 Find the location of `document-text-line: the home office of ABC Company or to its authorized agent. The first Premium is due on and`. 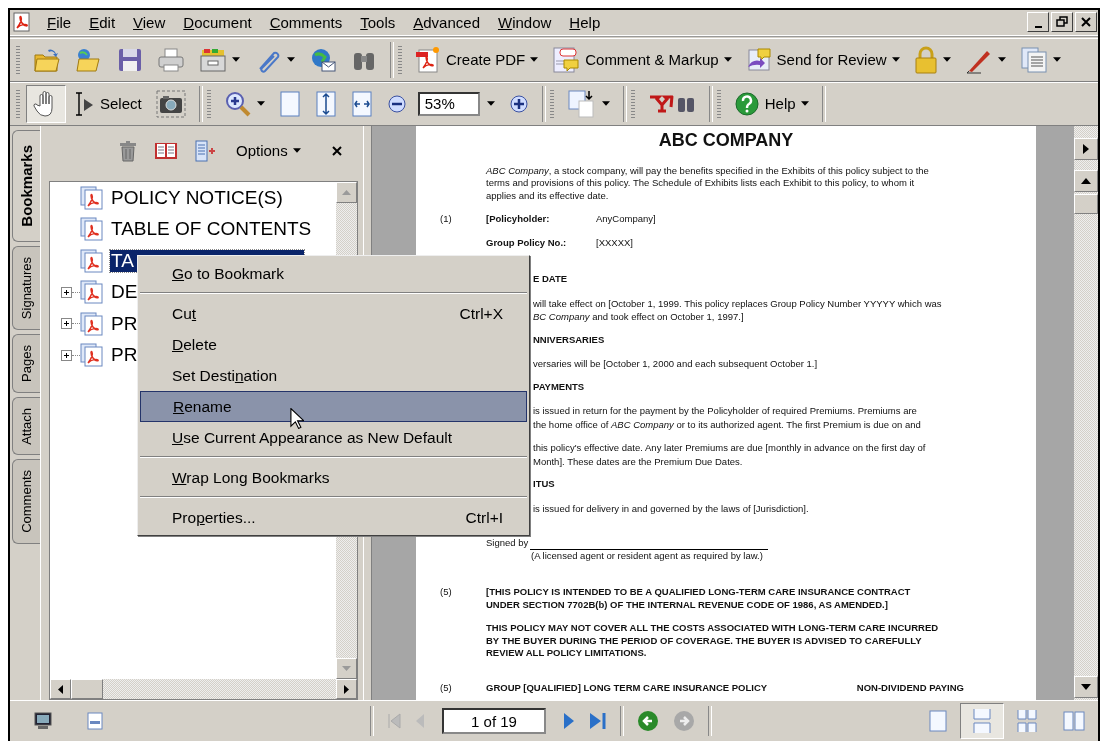

document-text-line: the home office of ABC Company or to its authorized agent. The first Premium is due on and is located at coordinates (727, 424).